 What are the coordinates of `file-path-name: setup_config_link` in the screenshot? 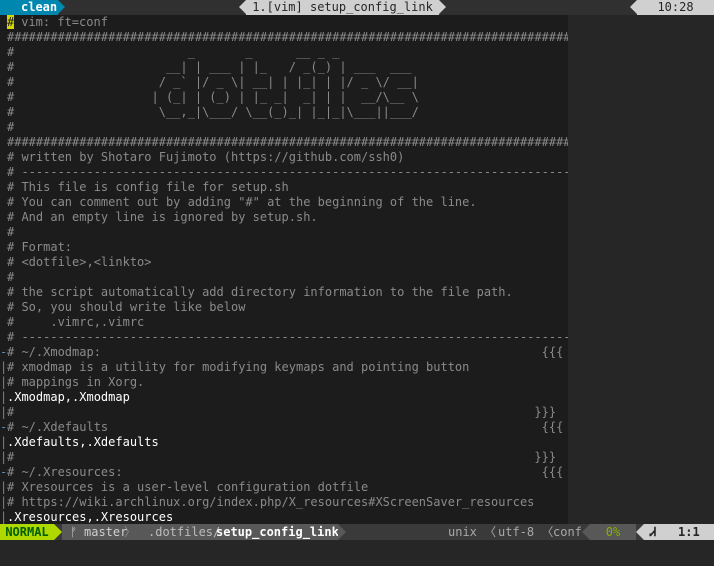 It's located at (277, 532).